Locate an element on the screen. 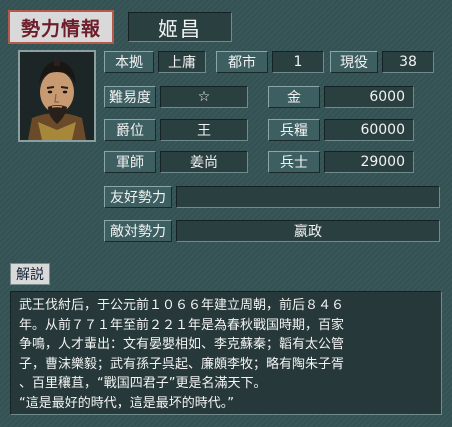 The image size is (452, 427). base-value: 上庸 is located at coordinates (182, 62).